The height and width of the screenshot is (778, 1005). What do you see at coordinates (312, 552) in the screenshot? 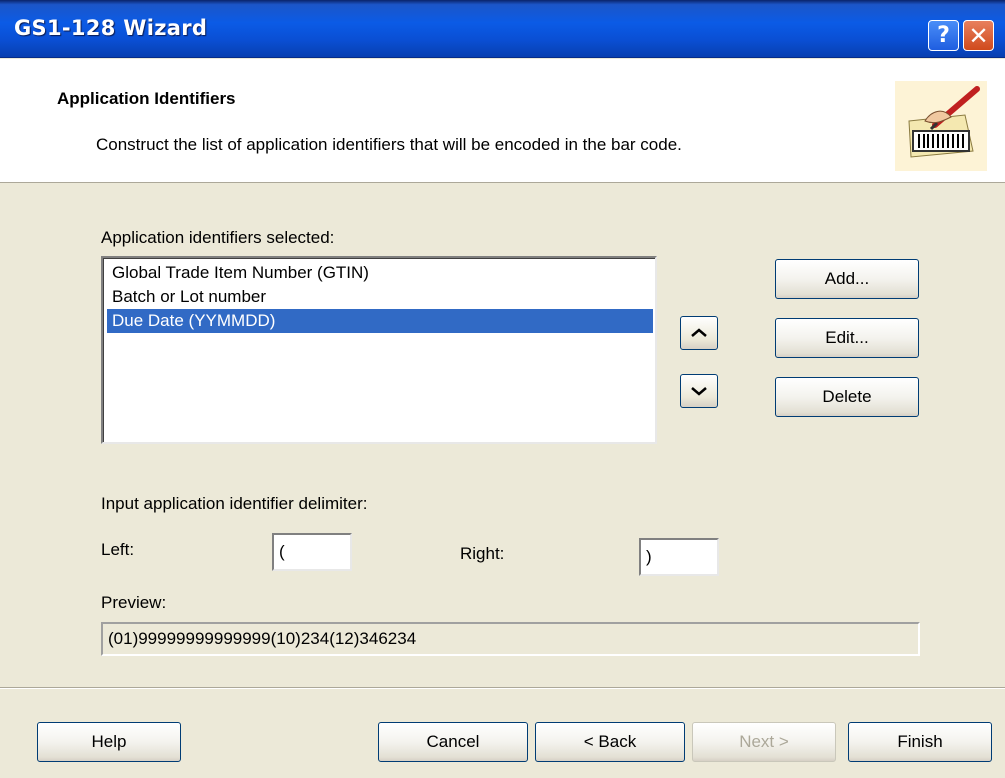
I see `left-delimiter-input: (` at bounding box center [312, 552].